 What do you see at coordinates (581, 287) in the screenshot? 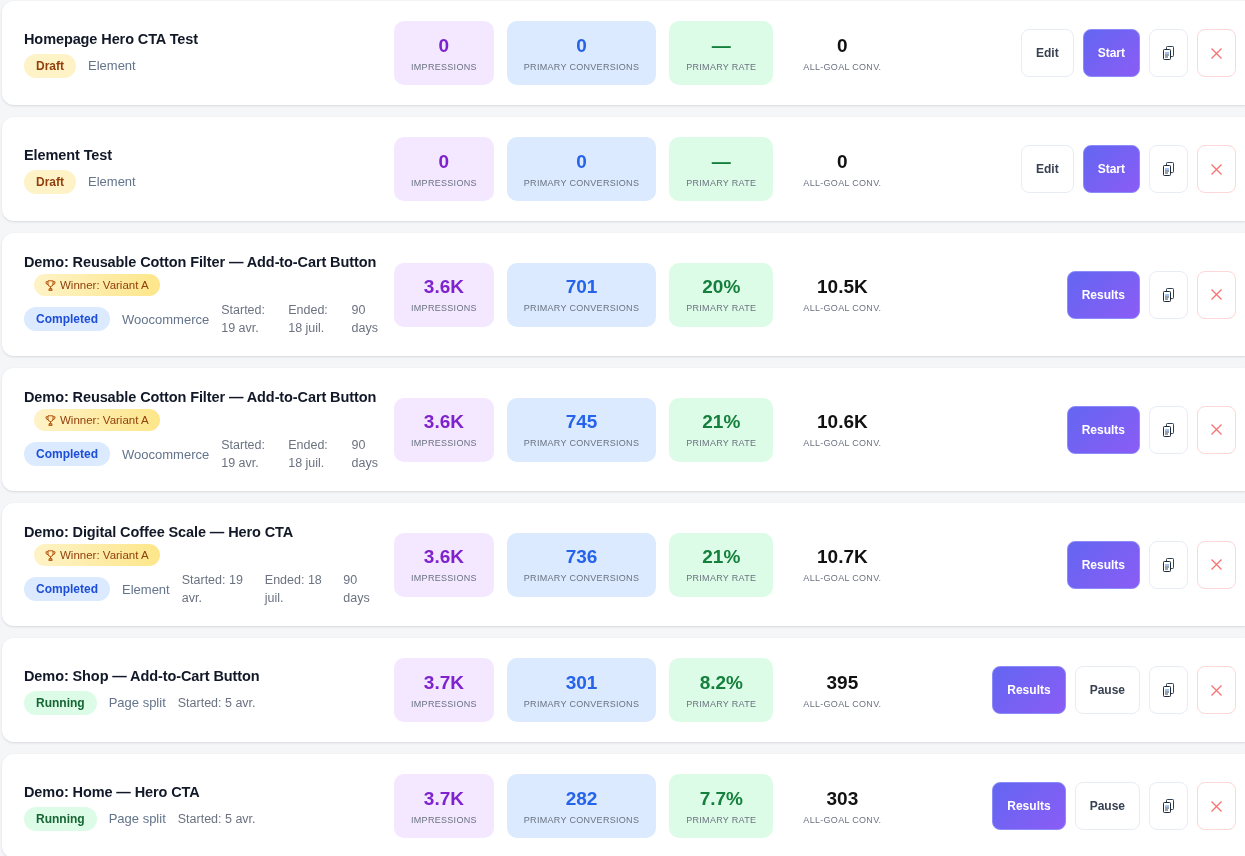
I see `stat-value: 701` at bounding box center [581, 287].